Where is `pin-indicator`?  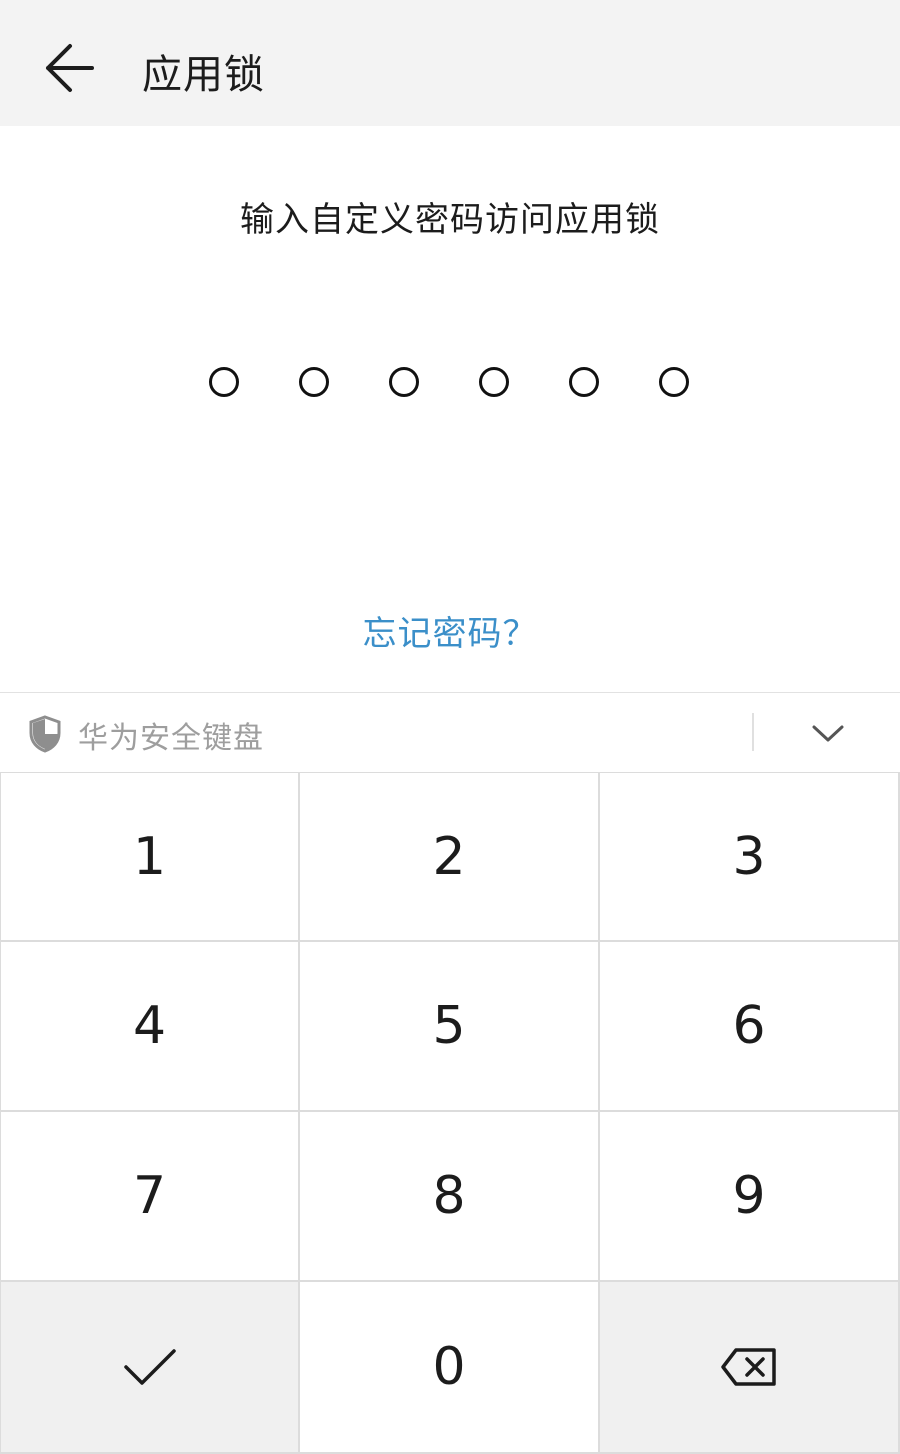
pin-indicator is located at coordinates (450, 383).